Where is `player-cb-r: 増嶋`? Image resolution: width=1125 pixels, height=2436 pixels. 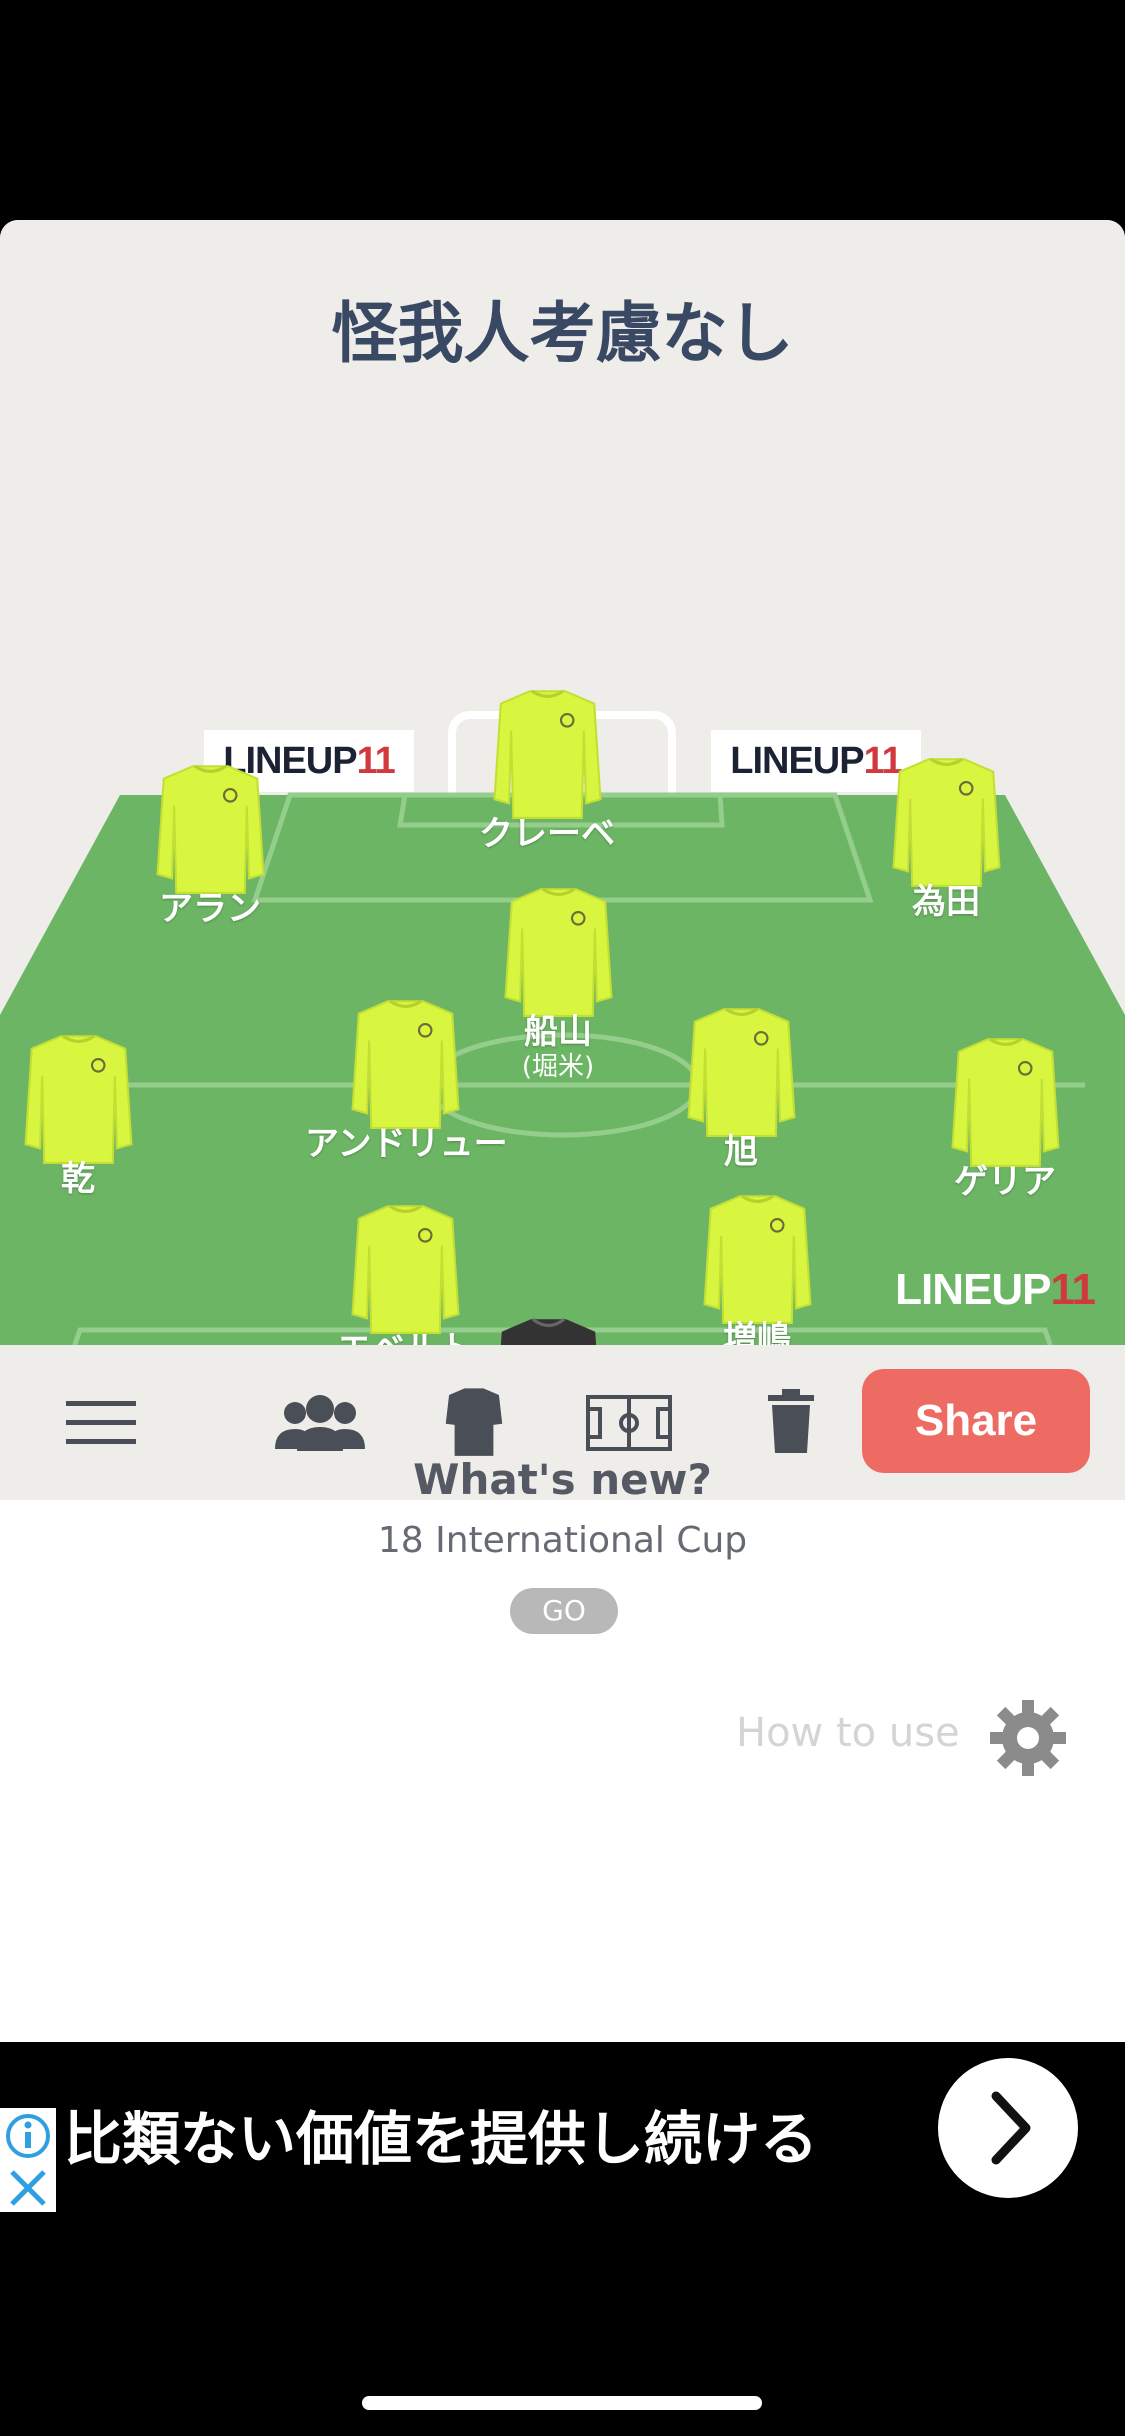 player-cb-r: 増嶋 is located at coordinates (757, 1274).